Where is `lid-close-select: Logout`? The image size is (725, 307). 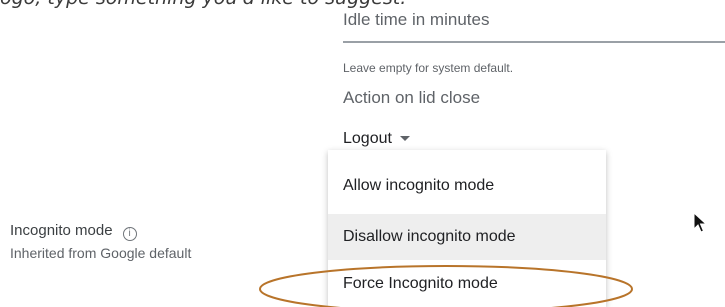 lid-close-select: Logout is located at coordinates (376, 139).